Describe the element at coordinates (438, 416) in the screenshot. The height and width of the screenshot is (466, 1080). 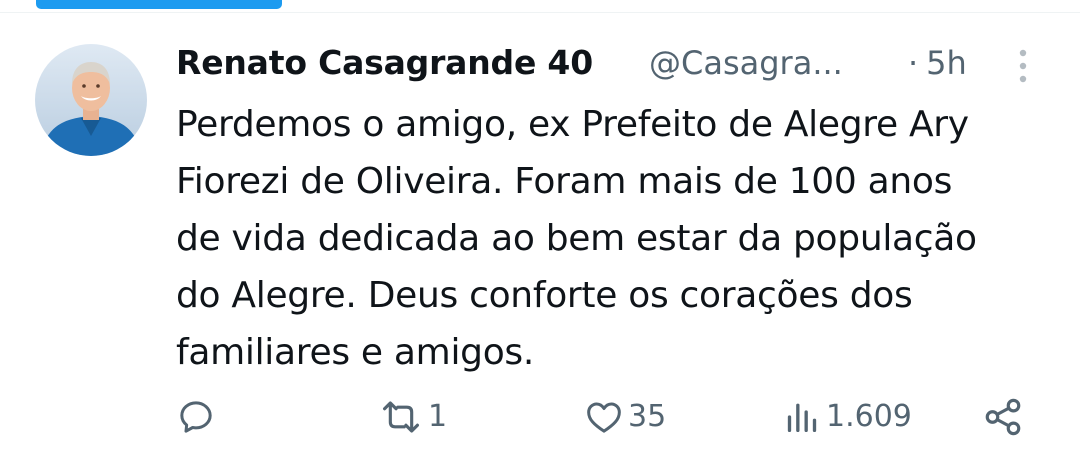
I see `retweet-count: 1` at that location.